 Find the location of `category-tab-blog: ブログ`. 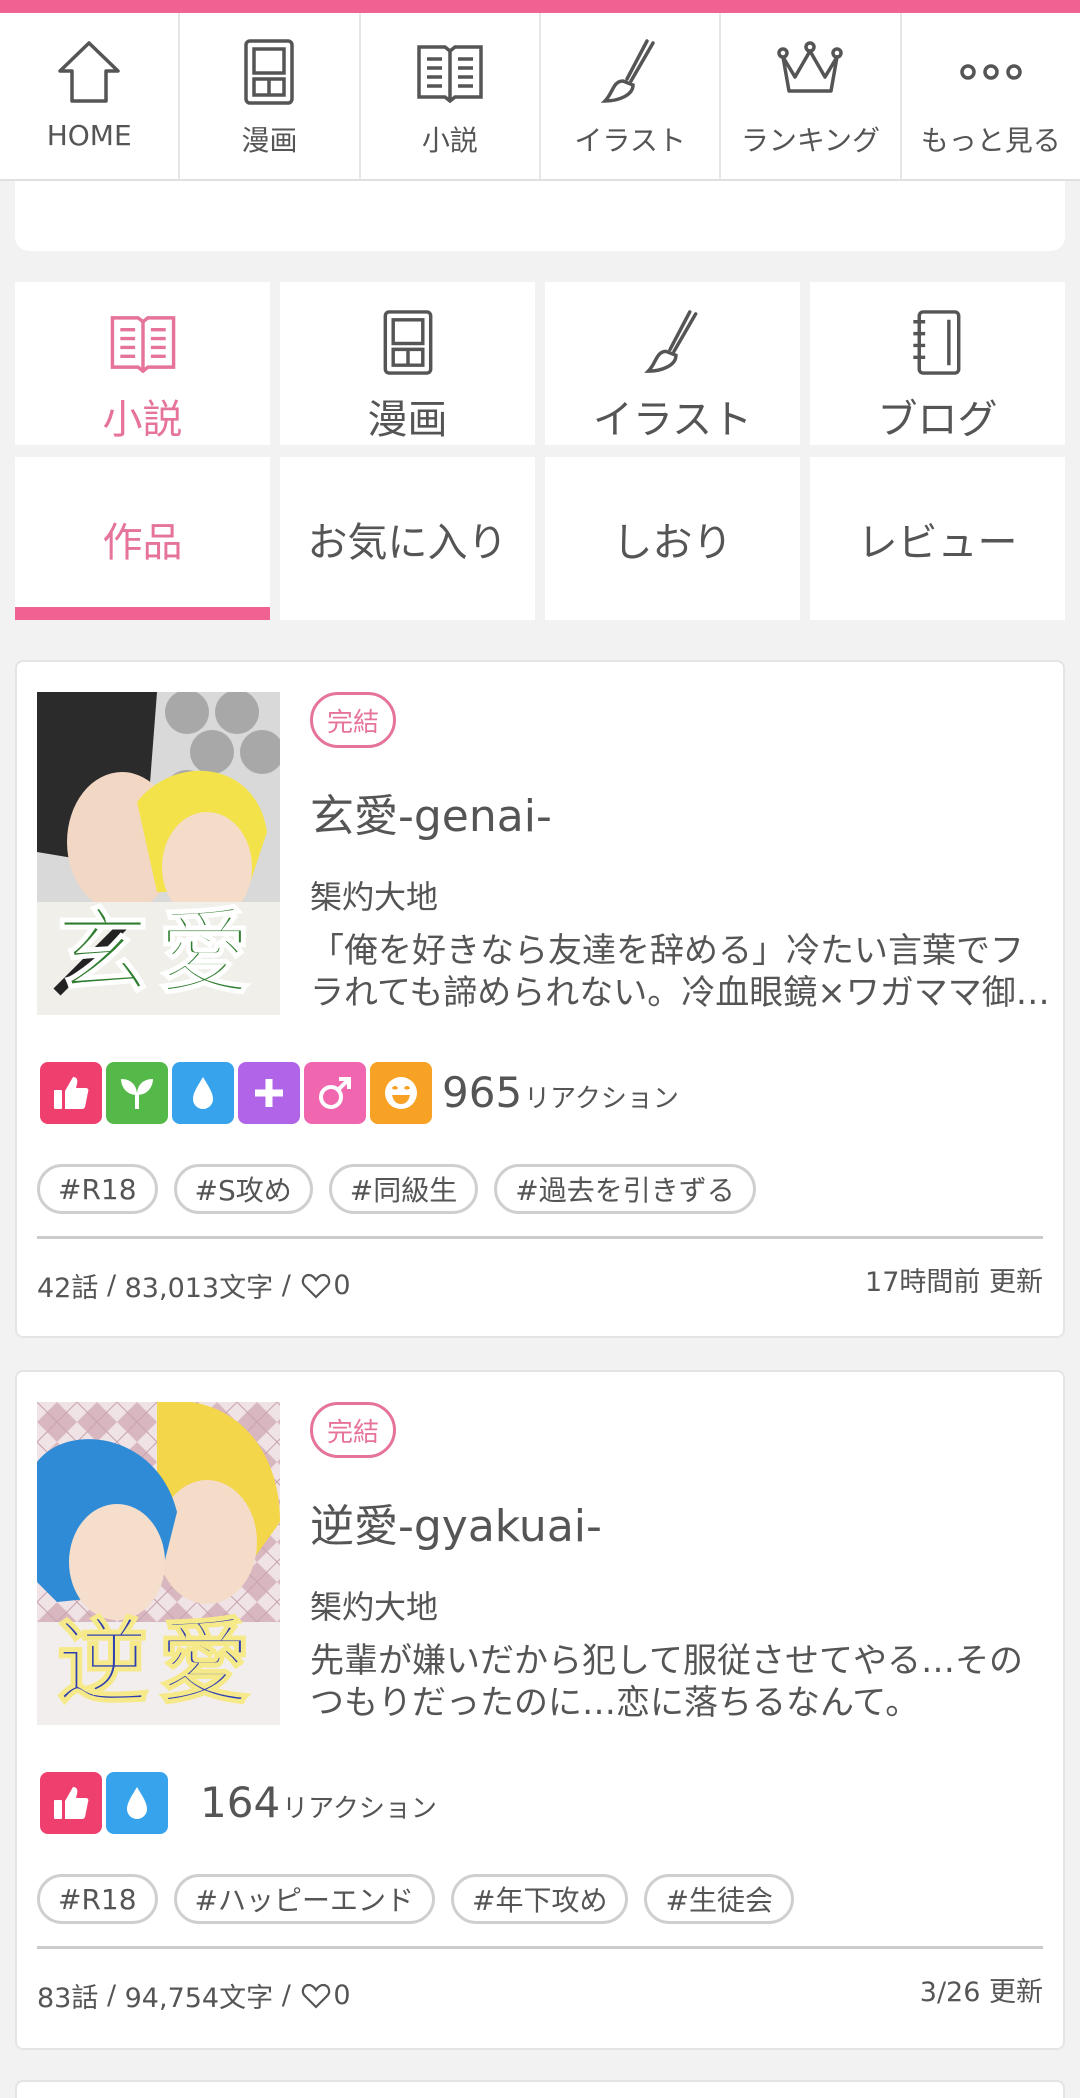

category-tab-blog: ブログ is located at coordinates (937, 363).